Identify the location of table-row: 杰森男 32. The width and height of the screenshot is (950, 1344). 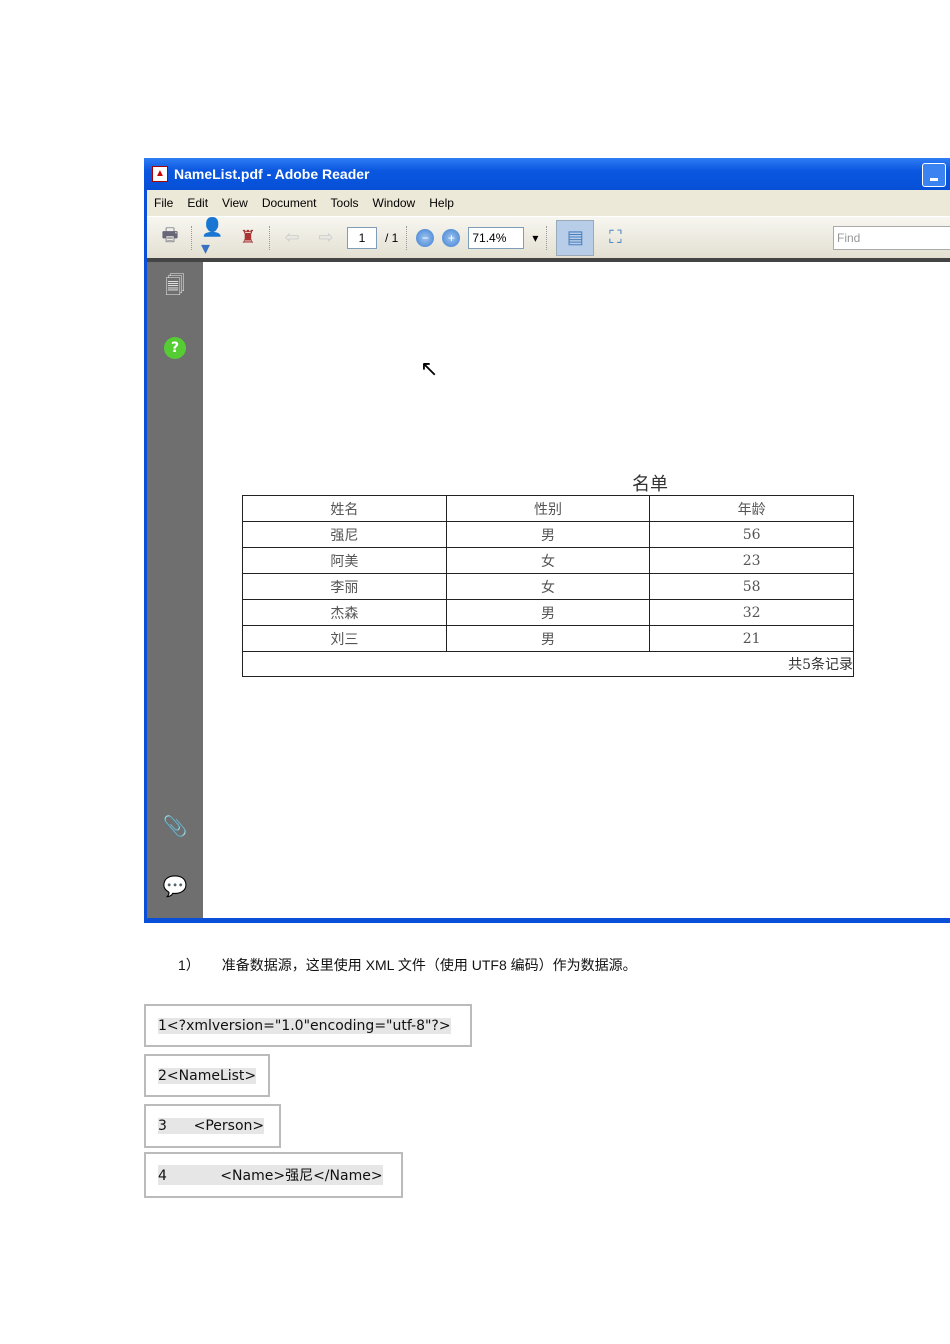
(548, 612).